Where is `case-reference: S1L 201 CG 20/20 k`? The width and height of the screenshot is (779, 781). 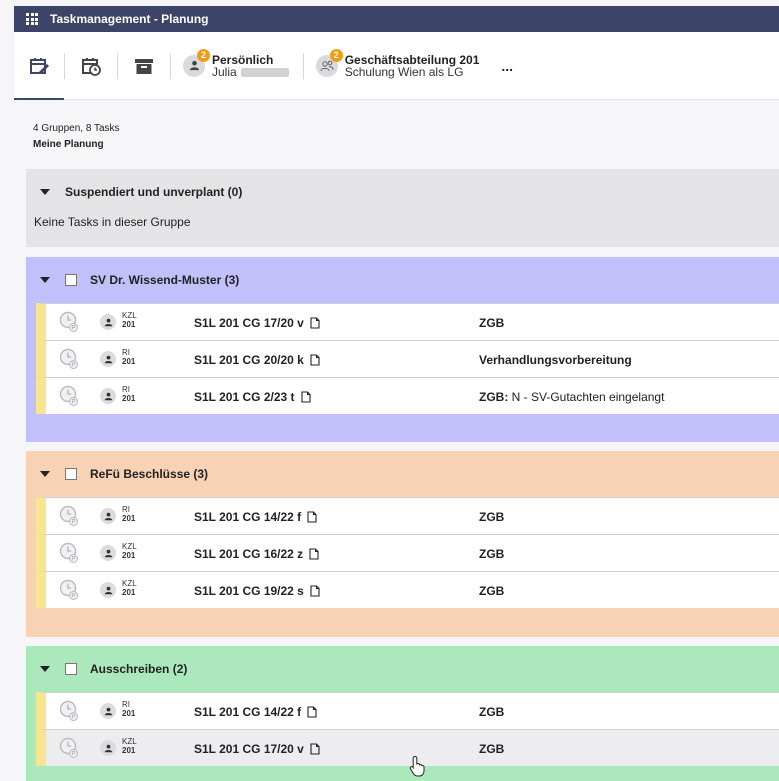 case-reference: S1L 201 CG 20/20 k is located at coordinates (257, 360).